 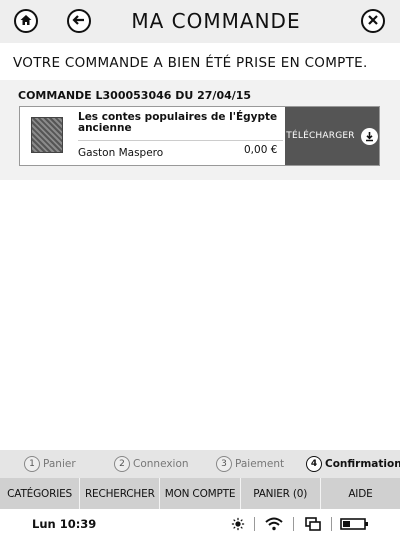 What do you see at coordinates (40, 493) in the screenshot?
I see `nav-categories: CATÉGORIES` at bounding box center [40, 493].